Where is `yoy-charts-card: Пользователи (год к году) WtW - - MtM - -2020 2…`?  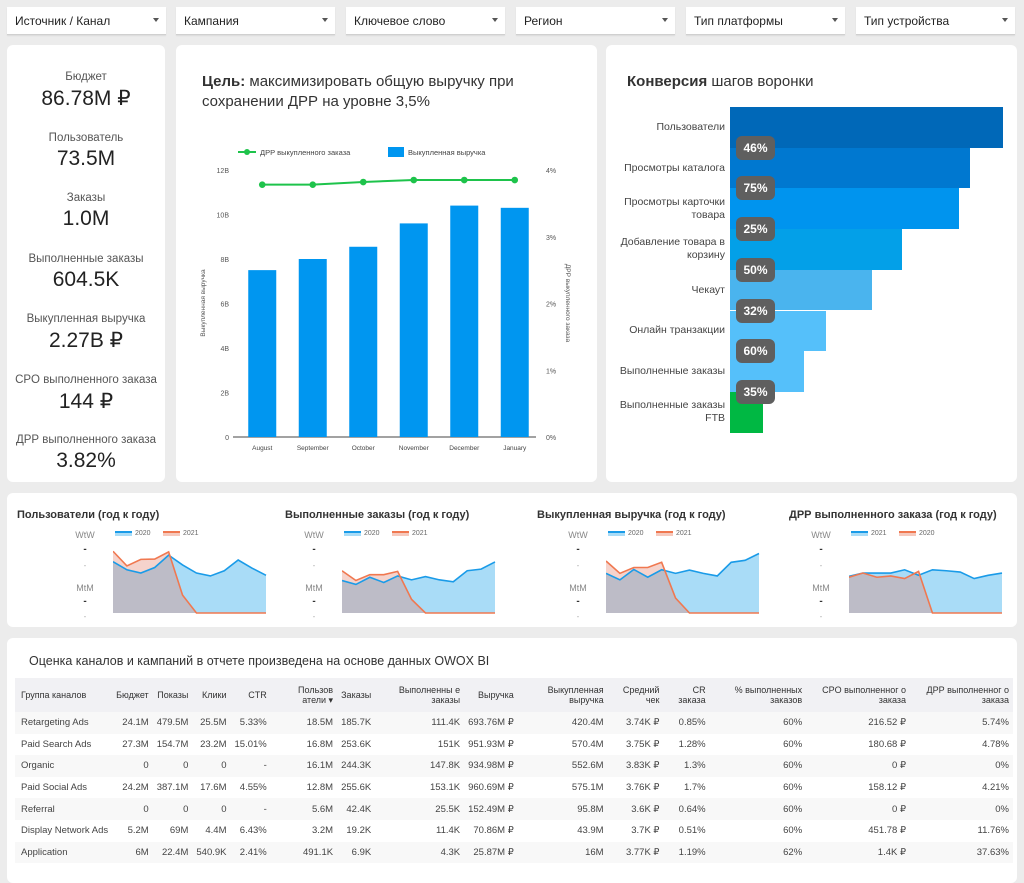
yoy-charts-card: Пользователи (год к году) WtW - - MtM - -2020 2… is located at coordinates (512, 560).